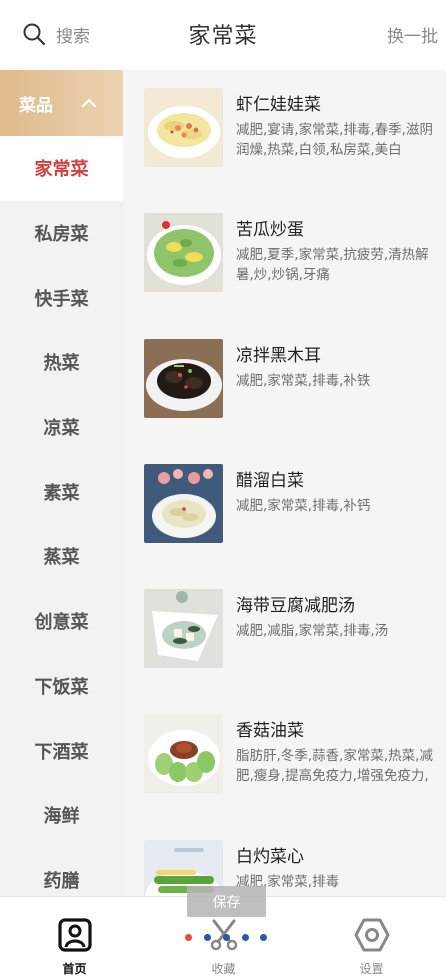 The height and width of the screenshot is (979, 446). I want to click on sidebar-item-zhengcai: 蒸菜, so click(61, 556).